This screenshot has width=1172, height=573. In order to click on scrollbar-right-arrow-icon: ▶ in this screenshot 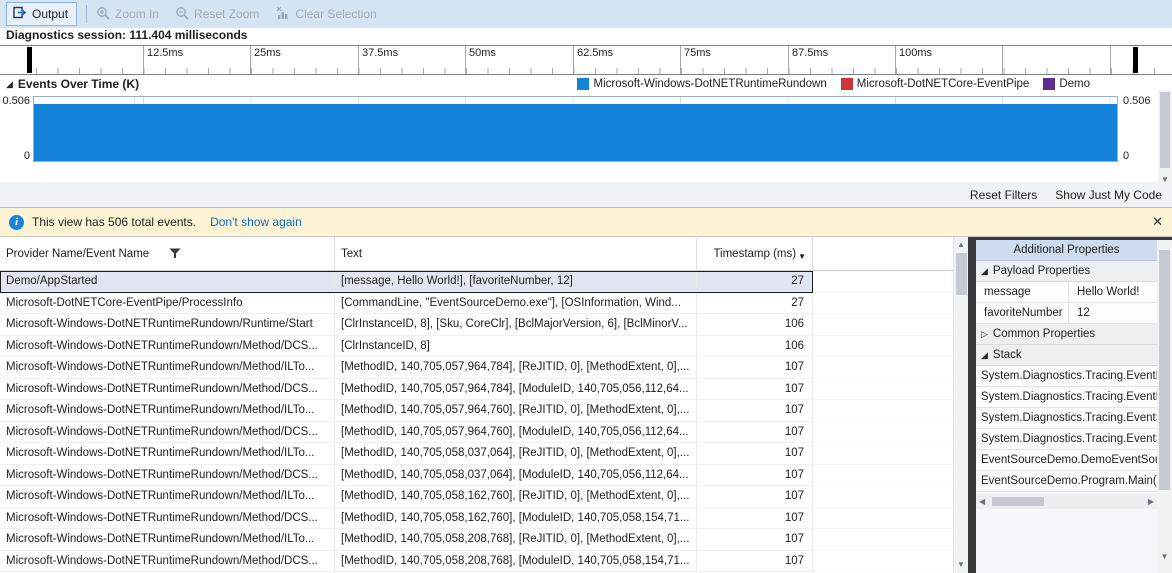, I will do `click(1151, 501)`.